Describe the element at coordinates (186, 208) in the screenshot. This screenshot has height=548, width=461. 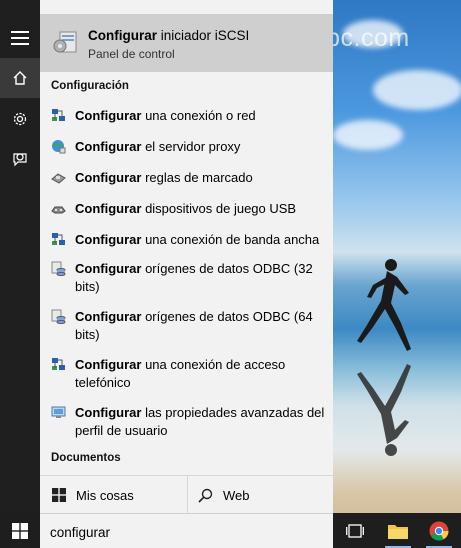
I see `result-label: Configurar dispositivos de juego USB` at that location.